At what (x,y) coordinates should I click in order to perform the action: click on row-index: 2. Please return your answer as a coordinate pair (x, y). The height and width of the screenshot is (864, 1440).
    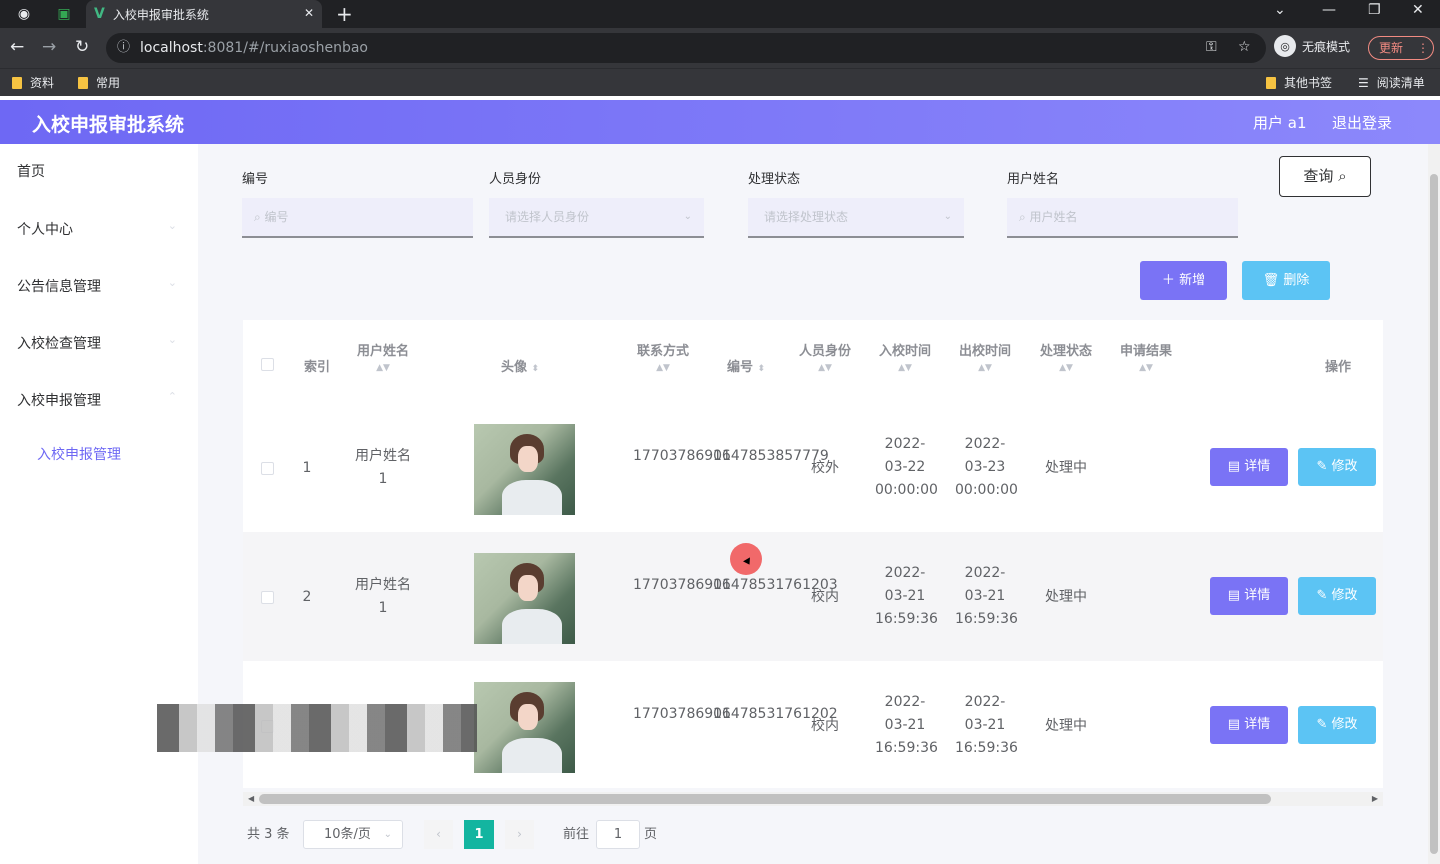
    Looking at the image, I should click on (307, 597).